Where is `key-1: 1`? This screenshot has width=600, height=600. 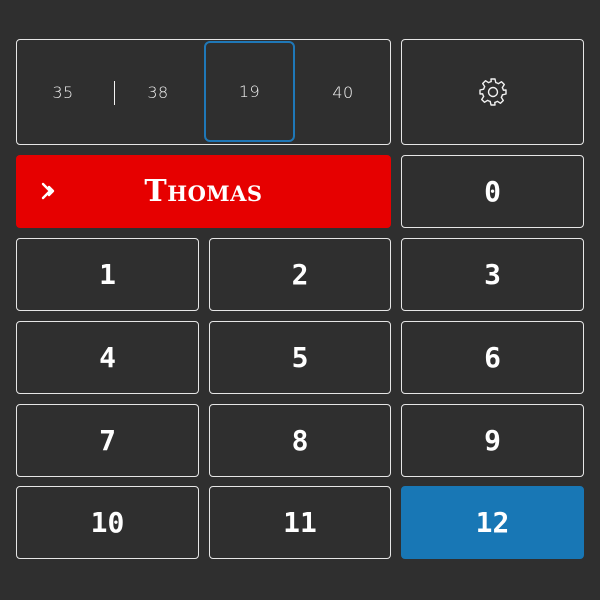 key-1: 1 is located at coordinates (107, 274).